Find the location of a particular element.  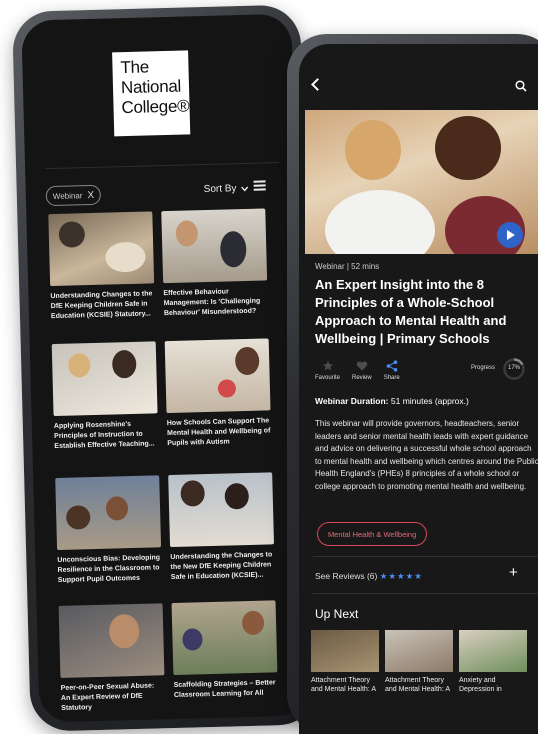

see-reviews-link: See Reviews (6) ★★★★★ is located at coordinates (369, 576).